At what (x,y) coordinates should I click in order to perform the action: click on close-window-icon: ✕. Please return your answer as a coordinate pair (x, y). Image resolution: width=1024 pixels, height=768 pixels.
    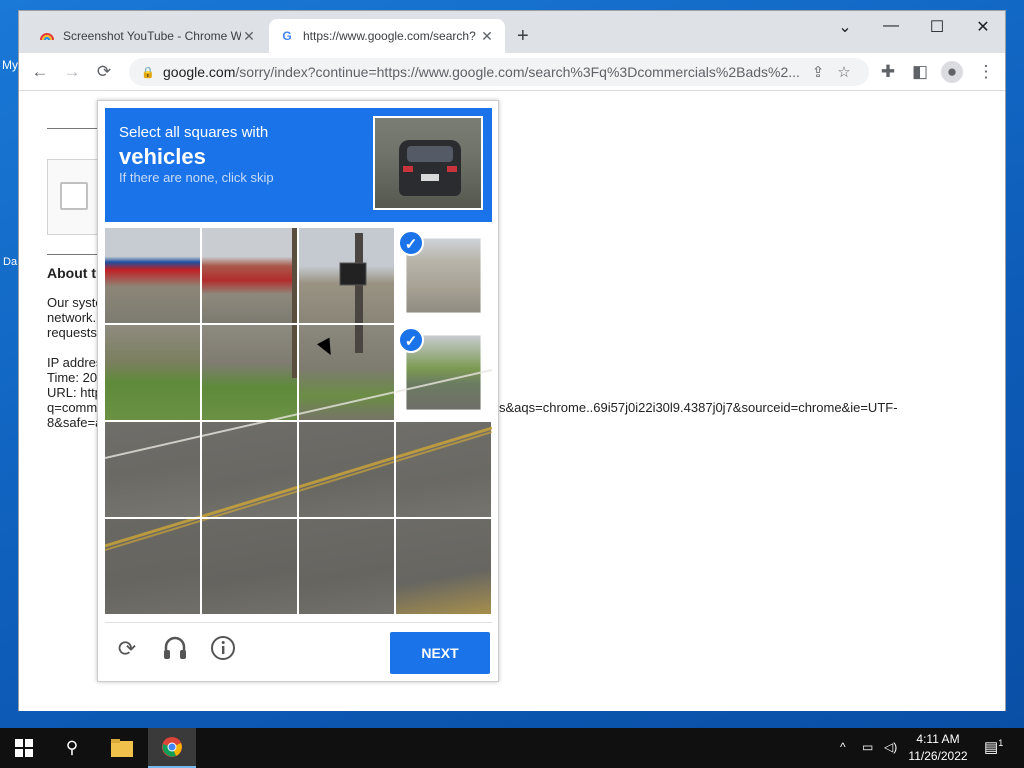
    Looking at the image, I should click on (983, 27).